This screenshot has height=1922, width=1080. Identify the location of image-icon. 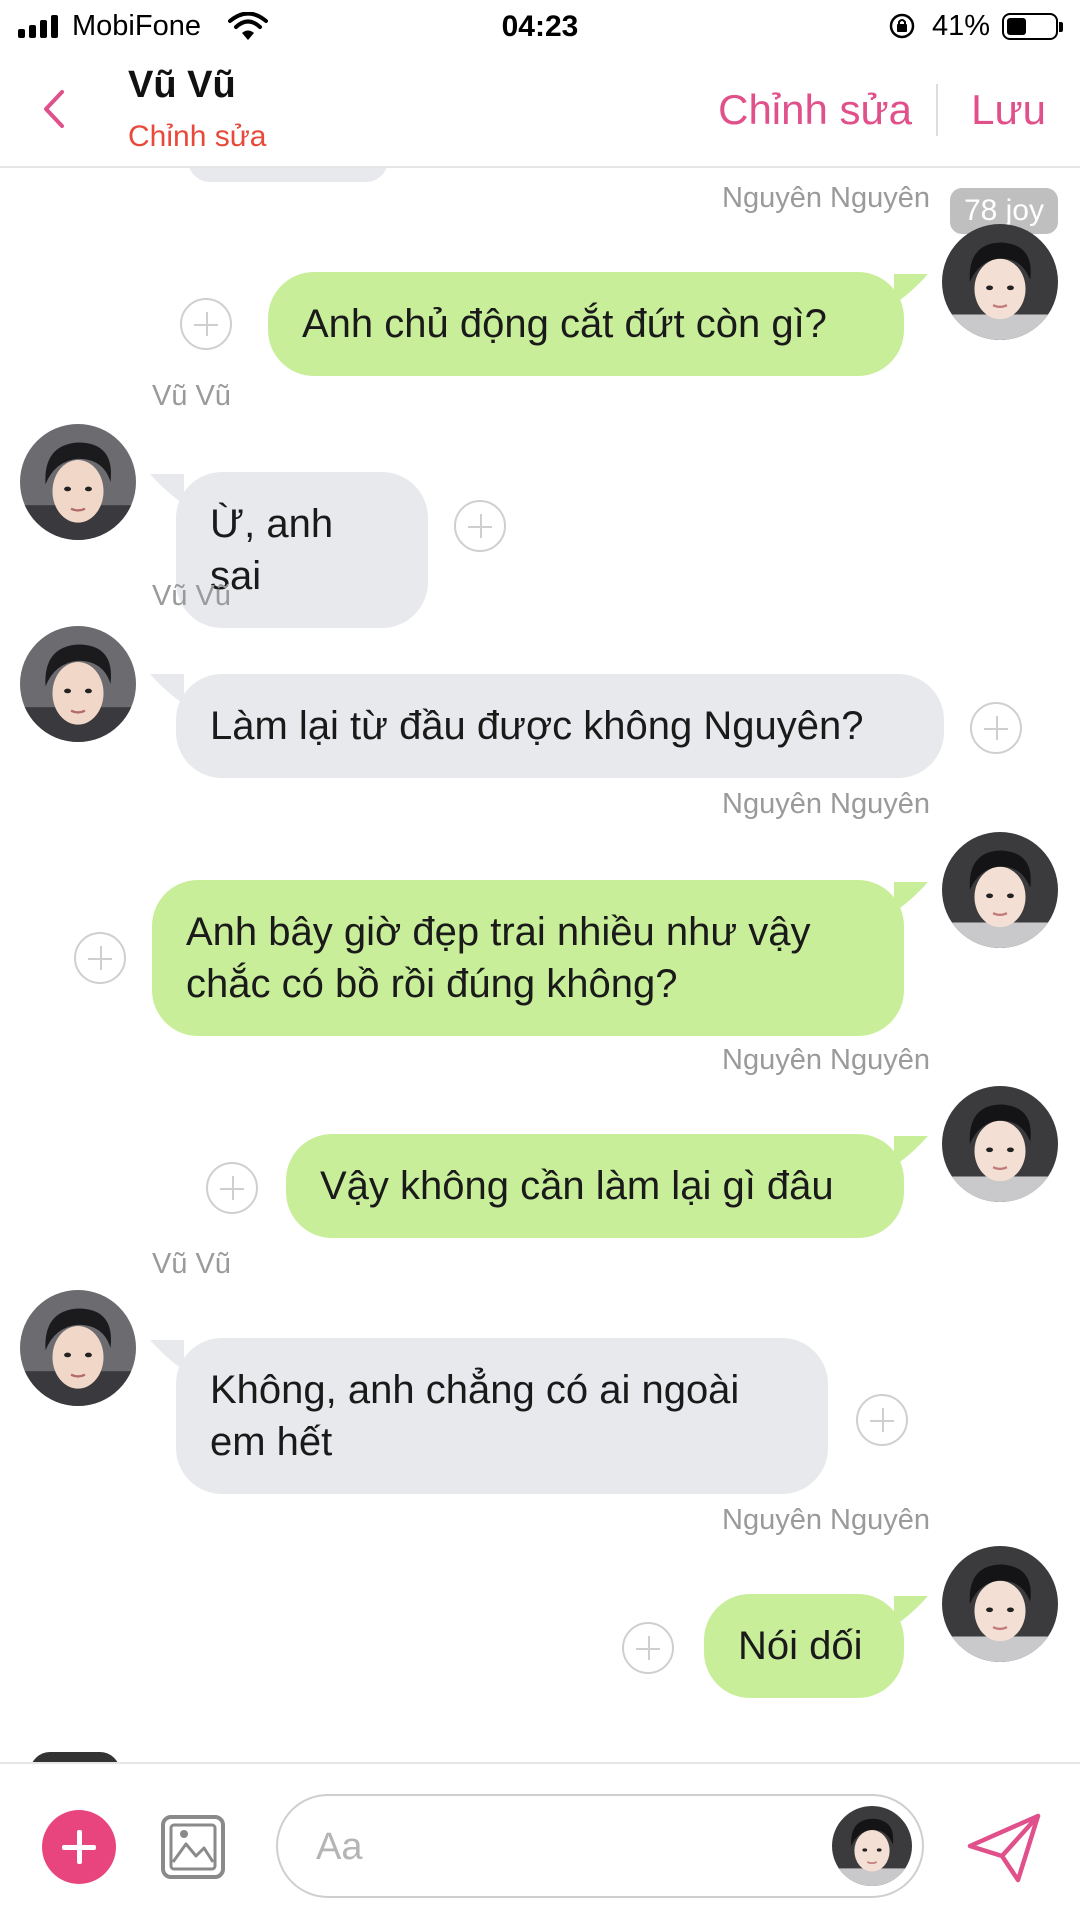
(193, 1847).